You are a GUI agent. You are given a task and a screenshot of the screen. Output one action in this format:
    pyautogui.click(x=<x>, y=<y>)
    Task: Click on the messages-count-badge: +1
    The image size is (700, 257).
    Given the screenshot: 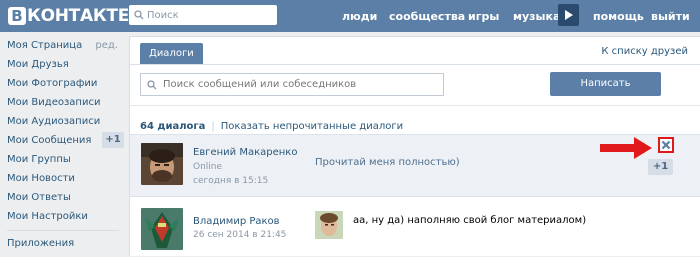 What is the action you would take?
    pyautogui.click(x=113, y=140)
    